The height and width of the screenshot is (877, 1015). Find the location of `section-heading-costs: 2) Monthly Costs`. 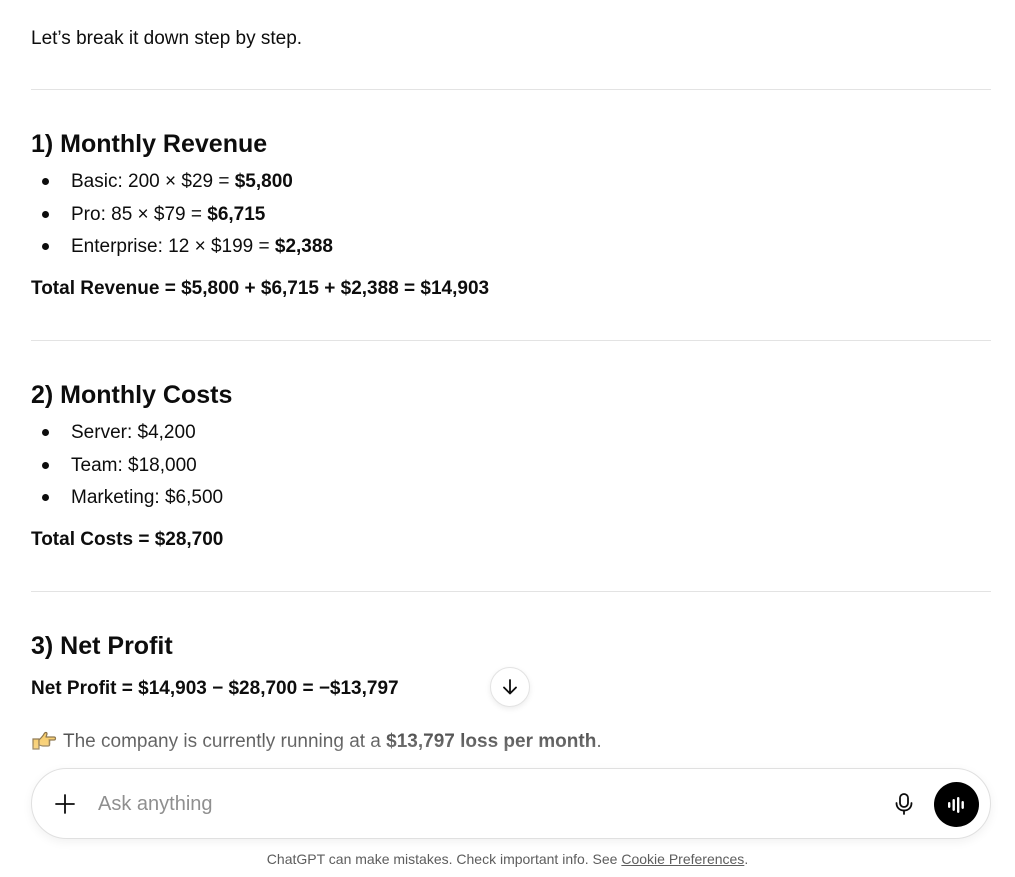

section-heading-costs: 2) Monthly Costs is located at coordinates (132, 395).